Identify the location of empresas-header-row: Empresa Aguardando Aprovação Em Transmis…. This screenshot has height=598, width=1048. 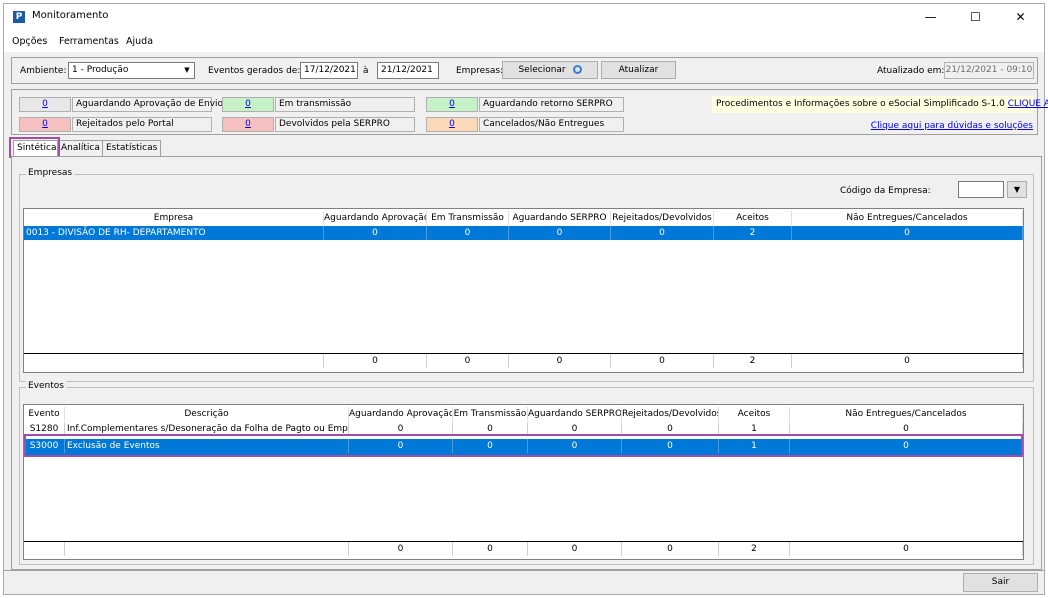
(523, 218).